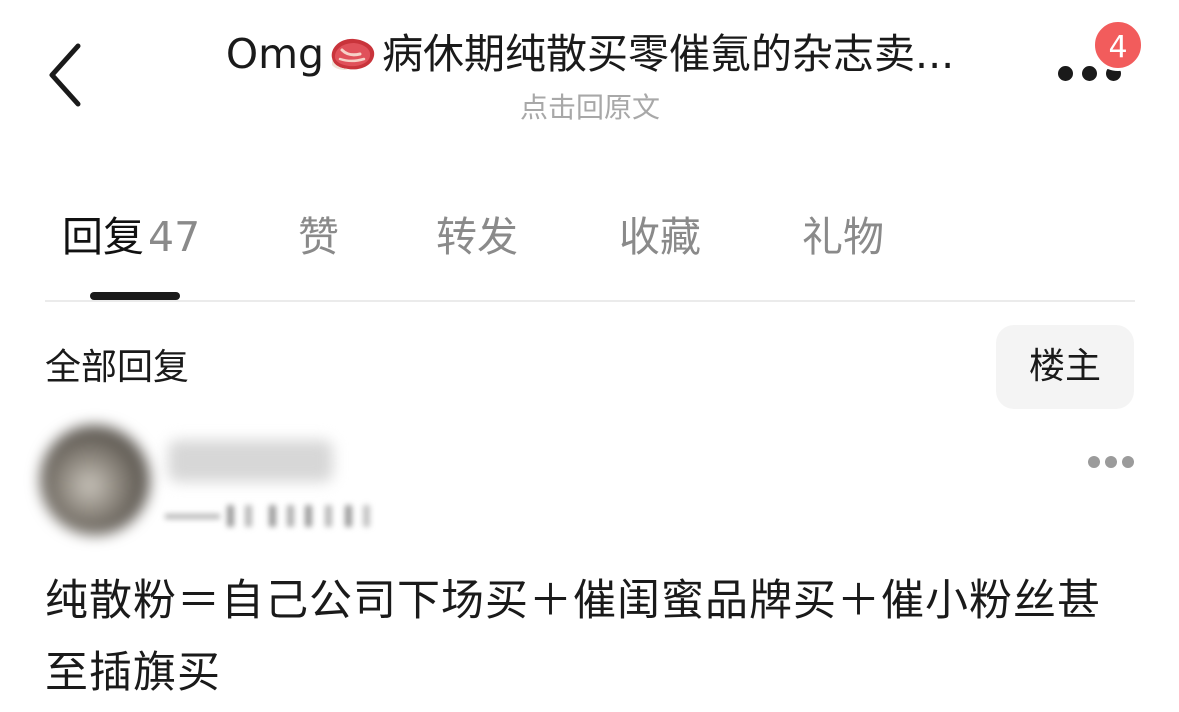  I want to click on tab-reposts-label: 转发, so click(477, 237).